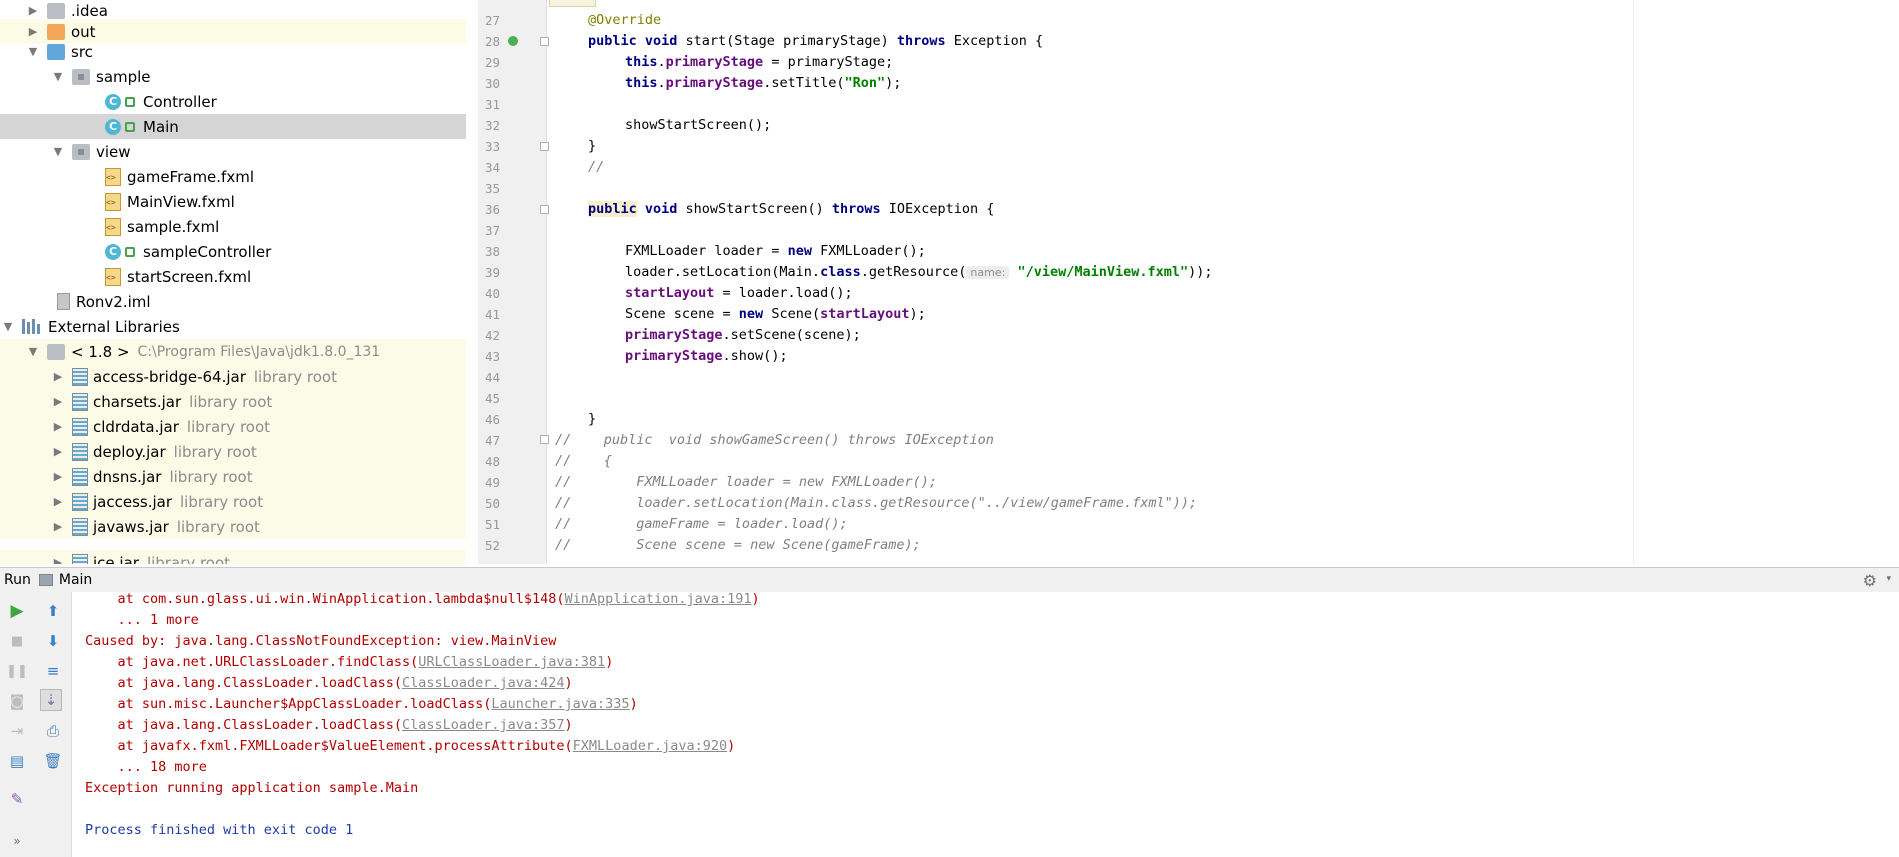 Image resolution: width=1899 pixels, height=857 pixels. I want to click on line-number: 50, so click(492, 503).